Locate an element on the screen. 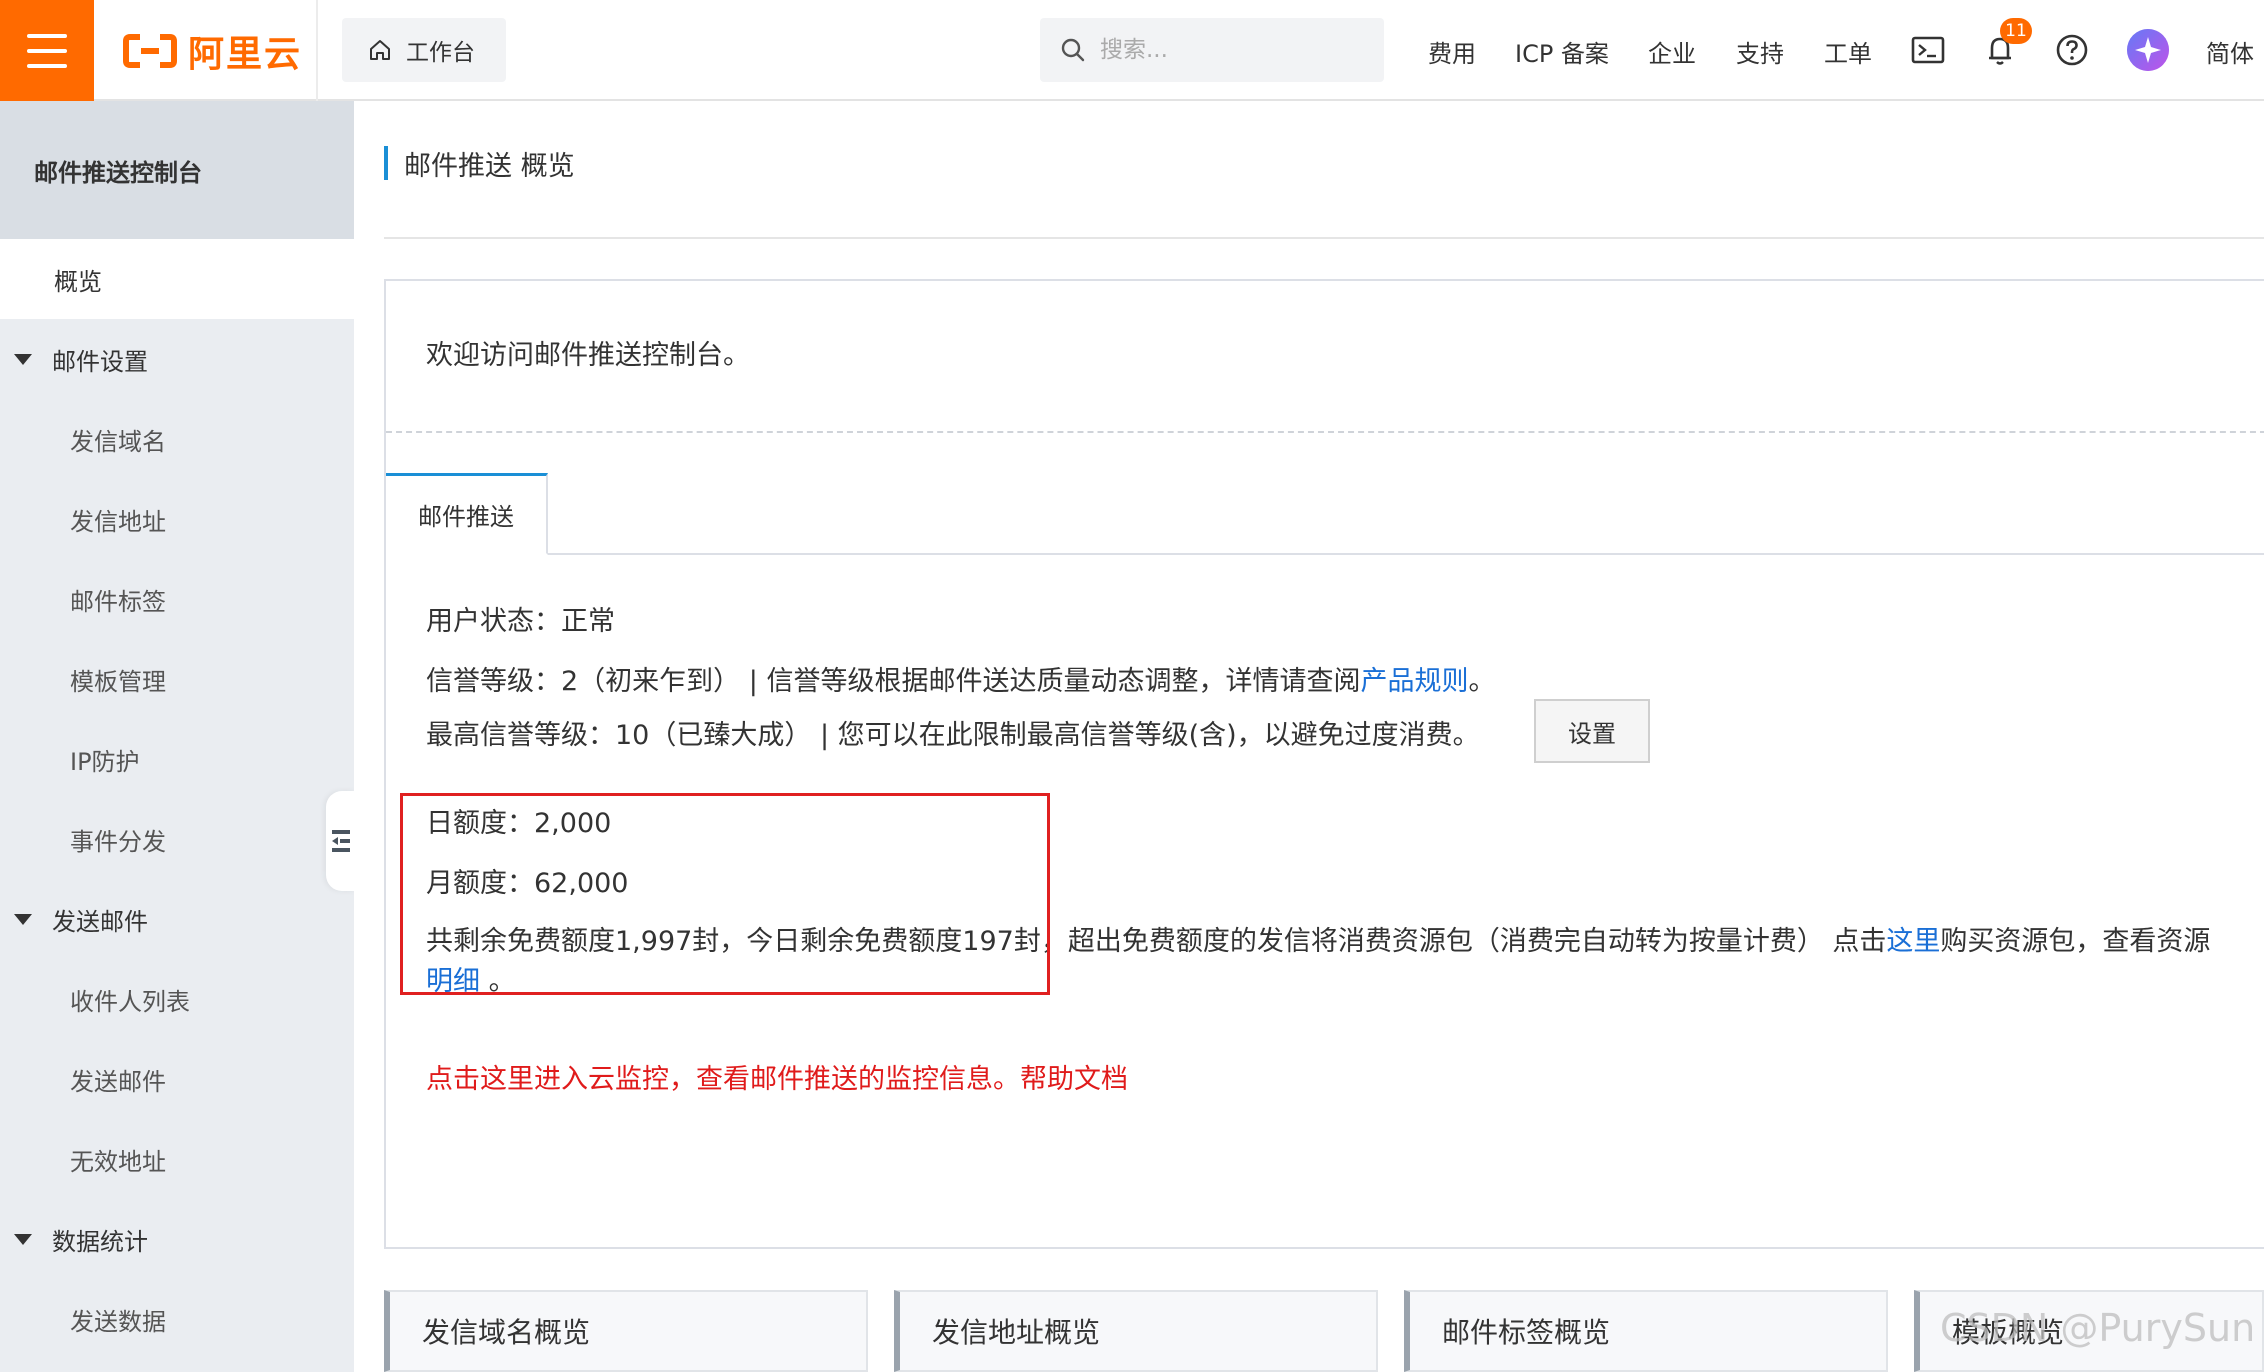  sidebar-group-label: 邮件设置 is located at coordinates (100, 361).